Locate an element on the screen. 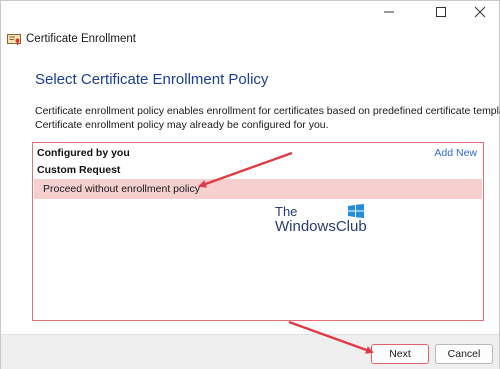 The image size is (500, 369). add-new-link: Add New is located at coordinates (455, 153).